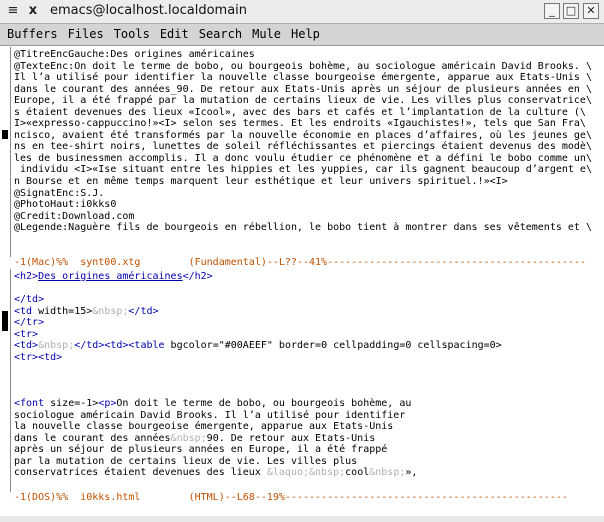 Image resolution: width=604 pixels, height=522 pixels. I want to click on buffer-line: <tr>, so click(26, 334).